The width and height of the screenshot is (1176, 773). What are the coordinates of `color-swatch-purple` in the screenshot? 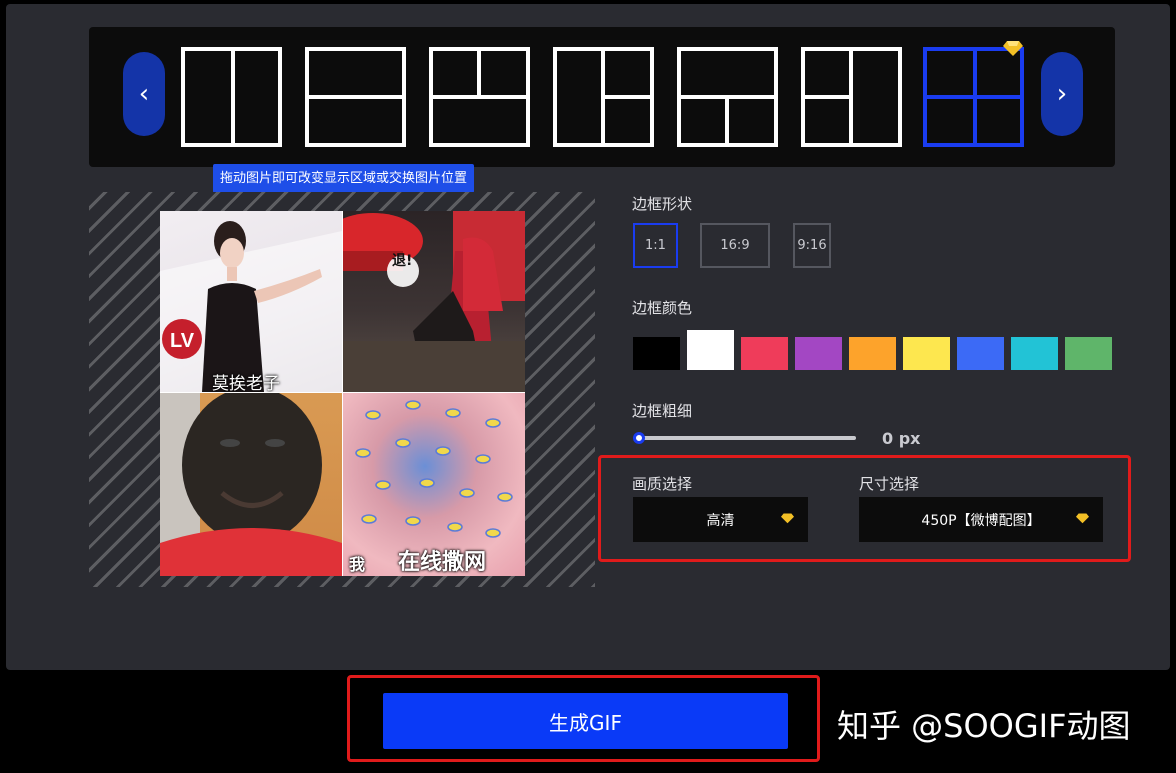 It's located at (818, 353).